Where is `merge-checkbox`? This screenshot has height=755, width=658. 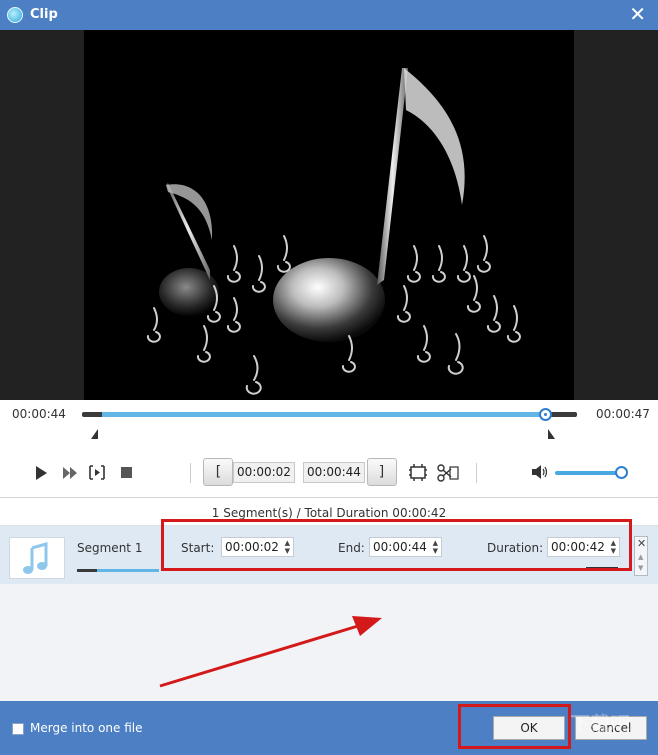 merge-checkbox is located at coordinates (18, 729).